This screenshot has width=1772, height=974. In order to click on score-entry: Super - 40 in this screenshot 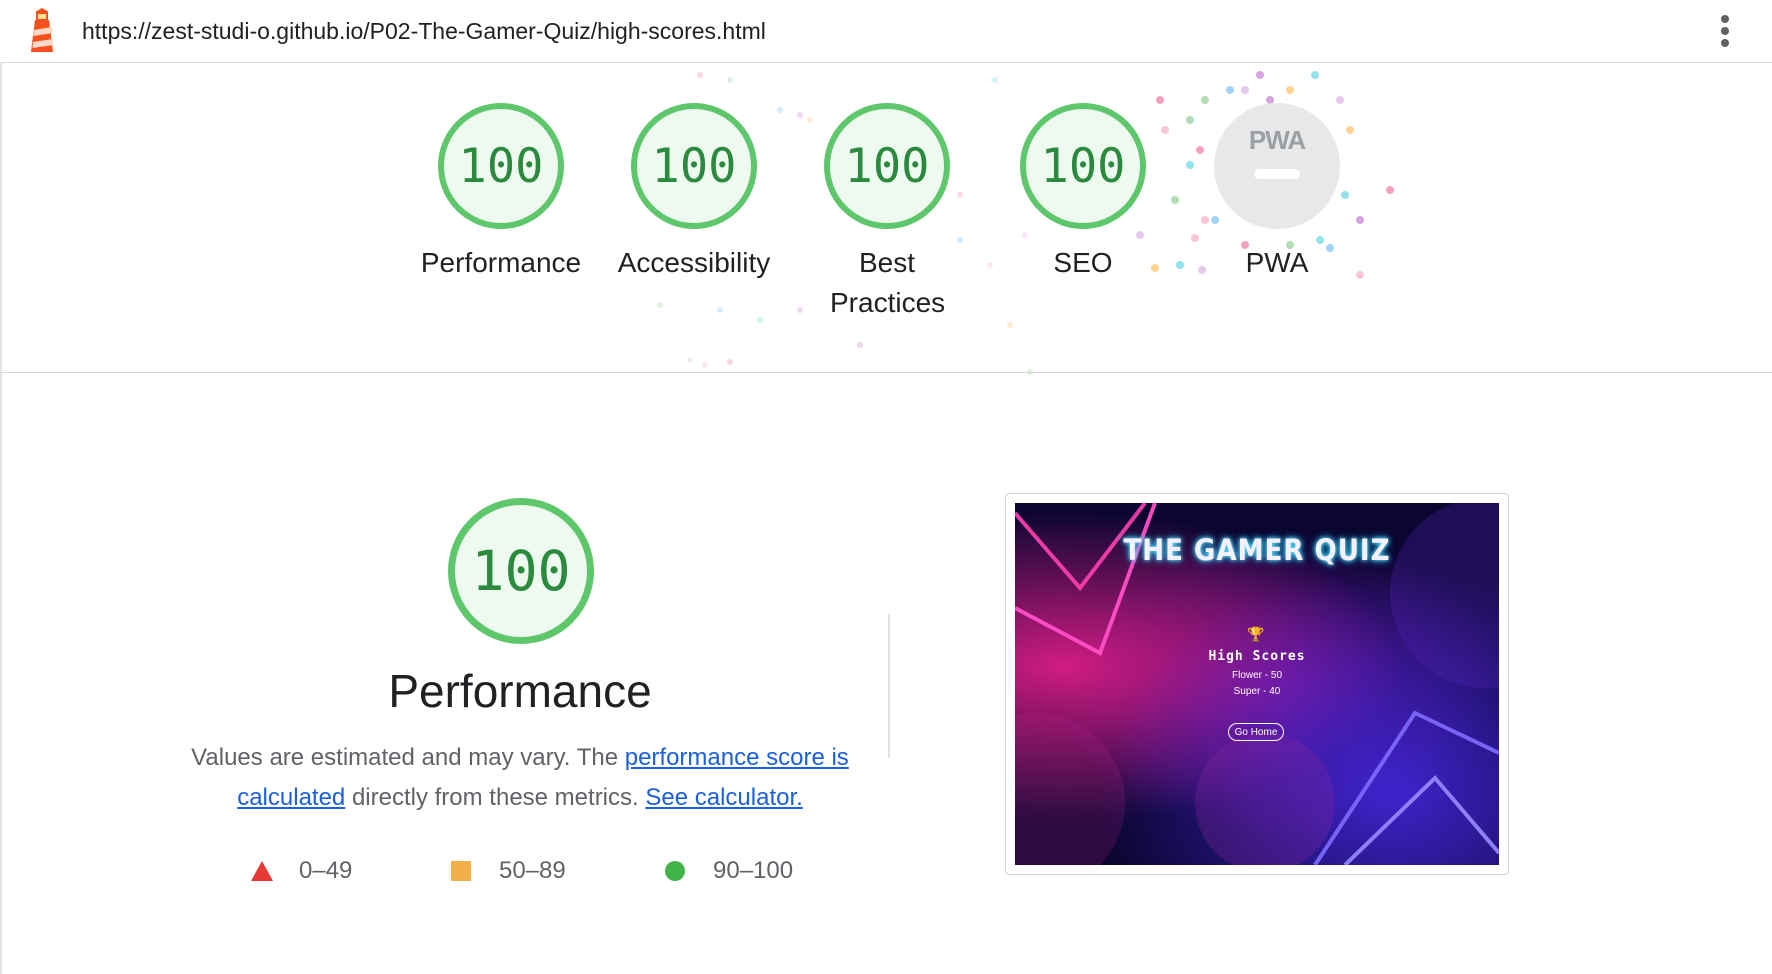, I will do `click(1257, 691)`.